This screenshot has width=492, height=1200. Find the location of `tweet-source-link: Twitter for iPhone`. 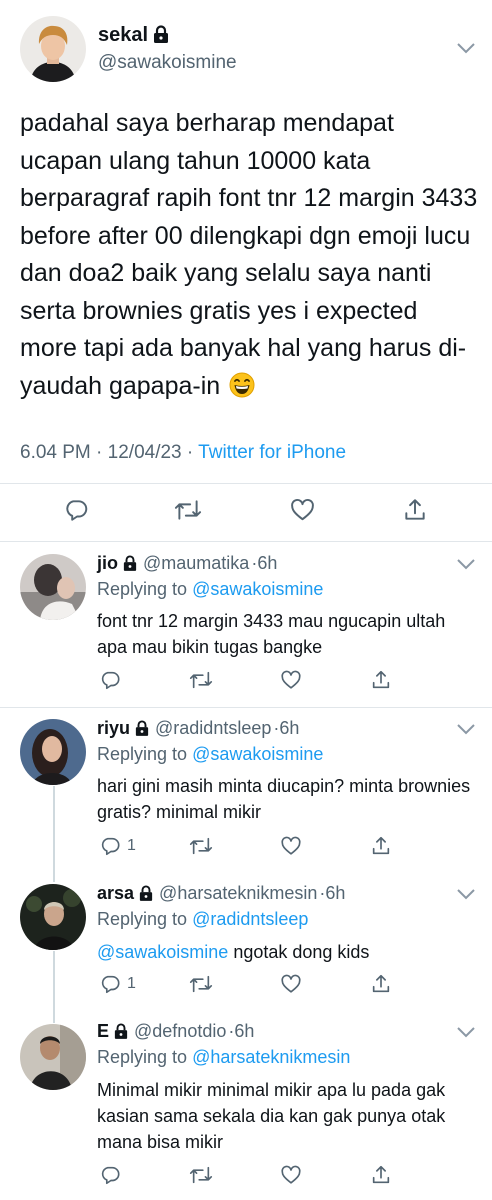

tweet-source-link: Twitter for iPhone is located at coordinates (272, 452).